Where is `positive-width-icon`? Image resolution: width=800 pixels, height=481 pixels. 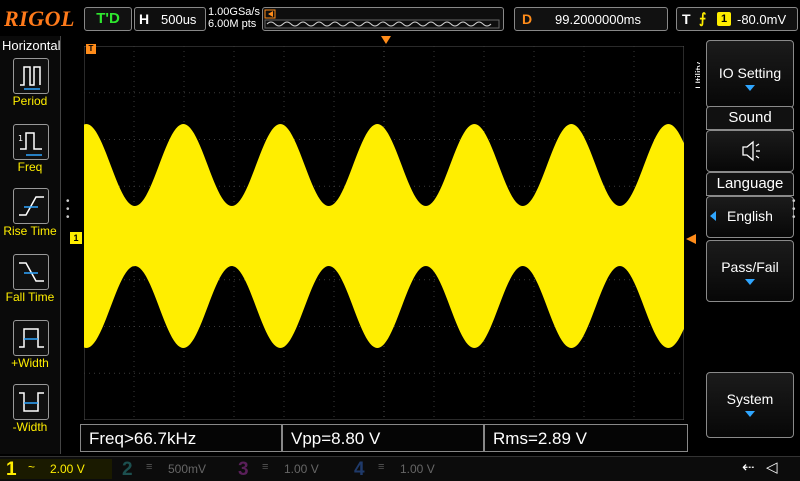 positive-width-icon is located at coordinates (31, 338).